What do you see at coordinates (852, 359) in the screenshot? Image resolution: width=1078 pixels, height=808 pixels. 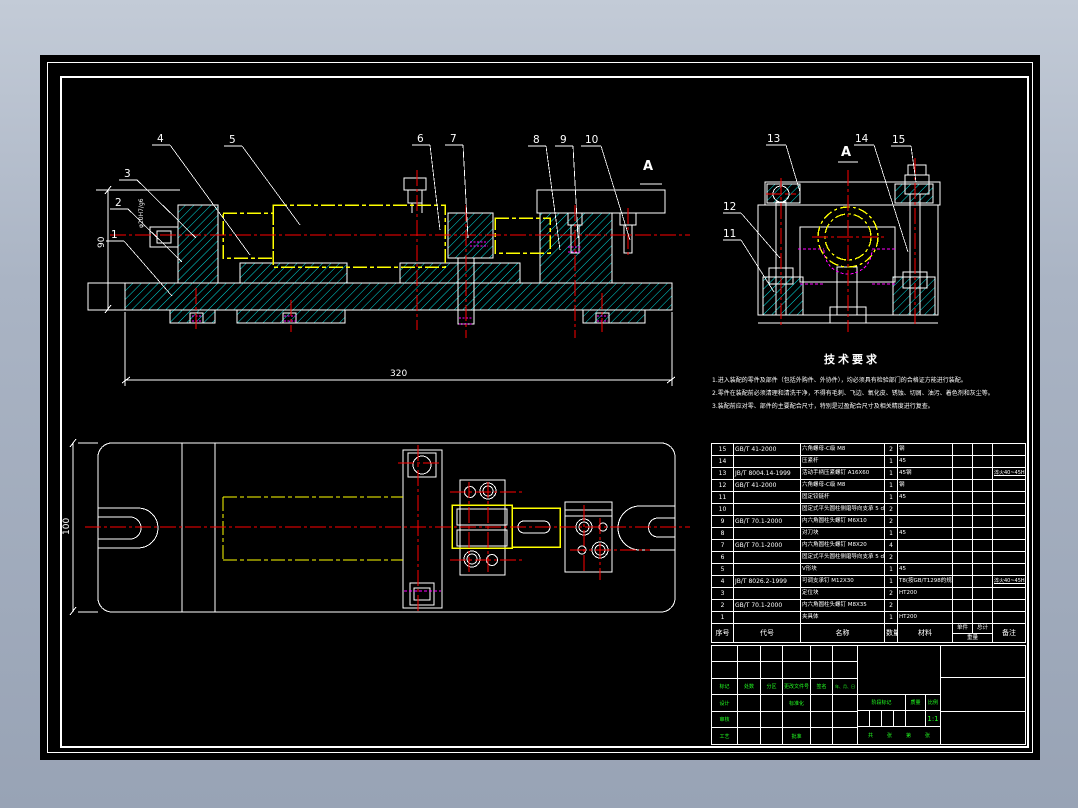 I see `tech-requirements-title: 技术要求` at bounding box center [852, 359].